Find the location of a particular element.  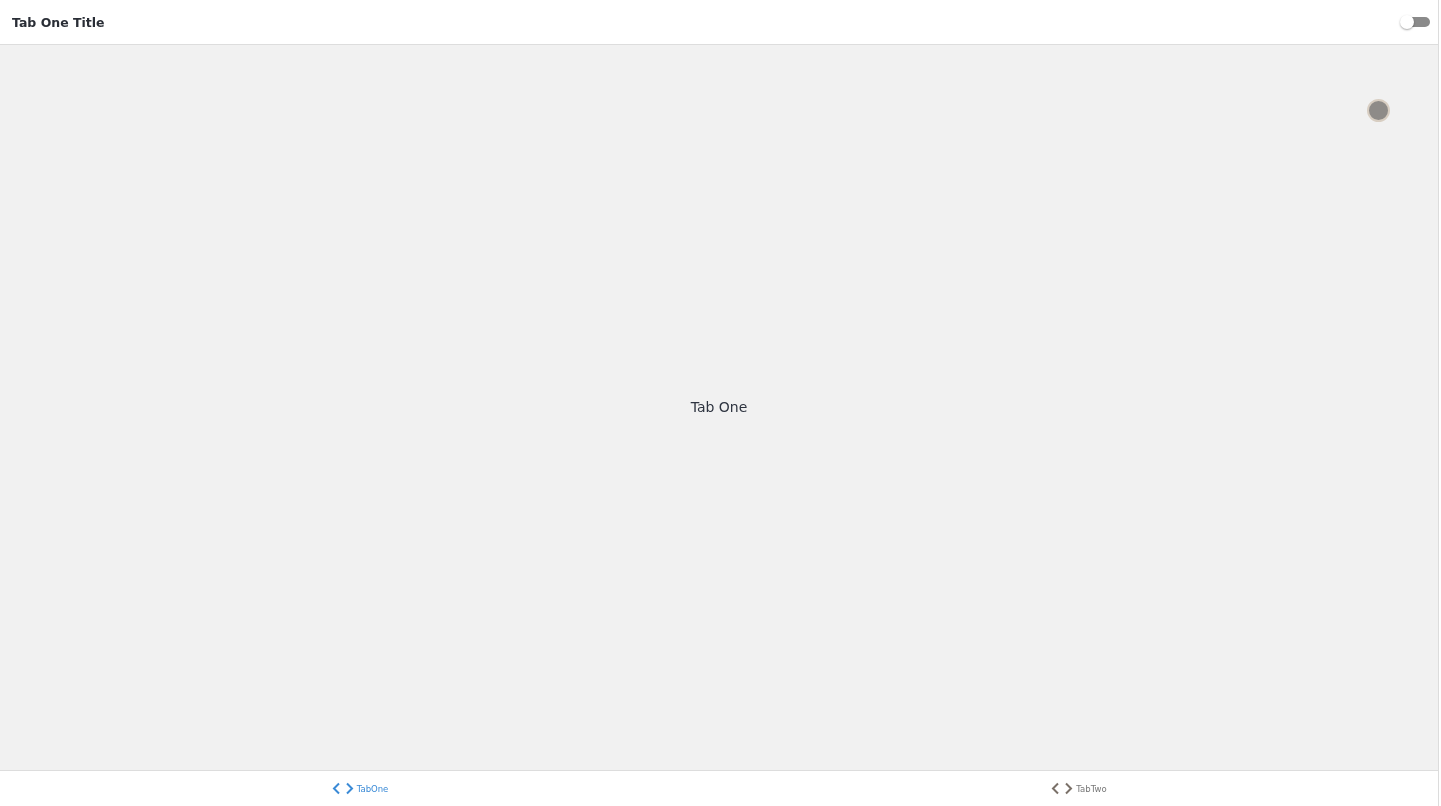

tab: TabTwo is located at coordinates (1078, 788).